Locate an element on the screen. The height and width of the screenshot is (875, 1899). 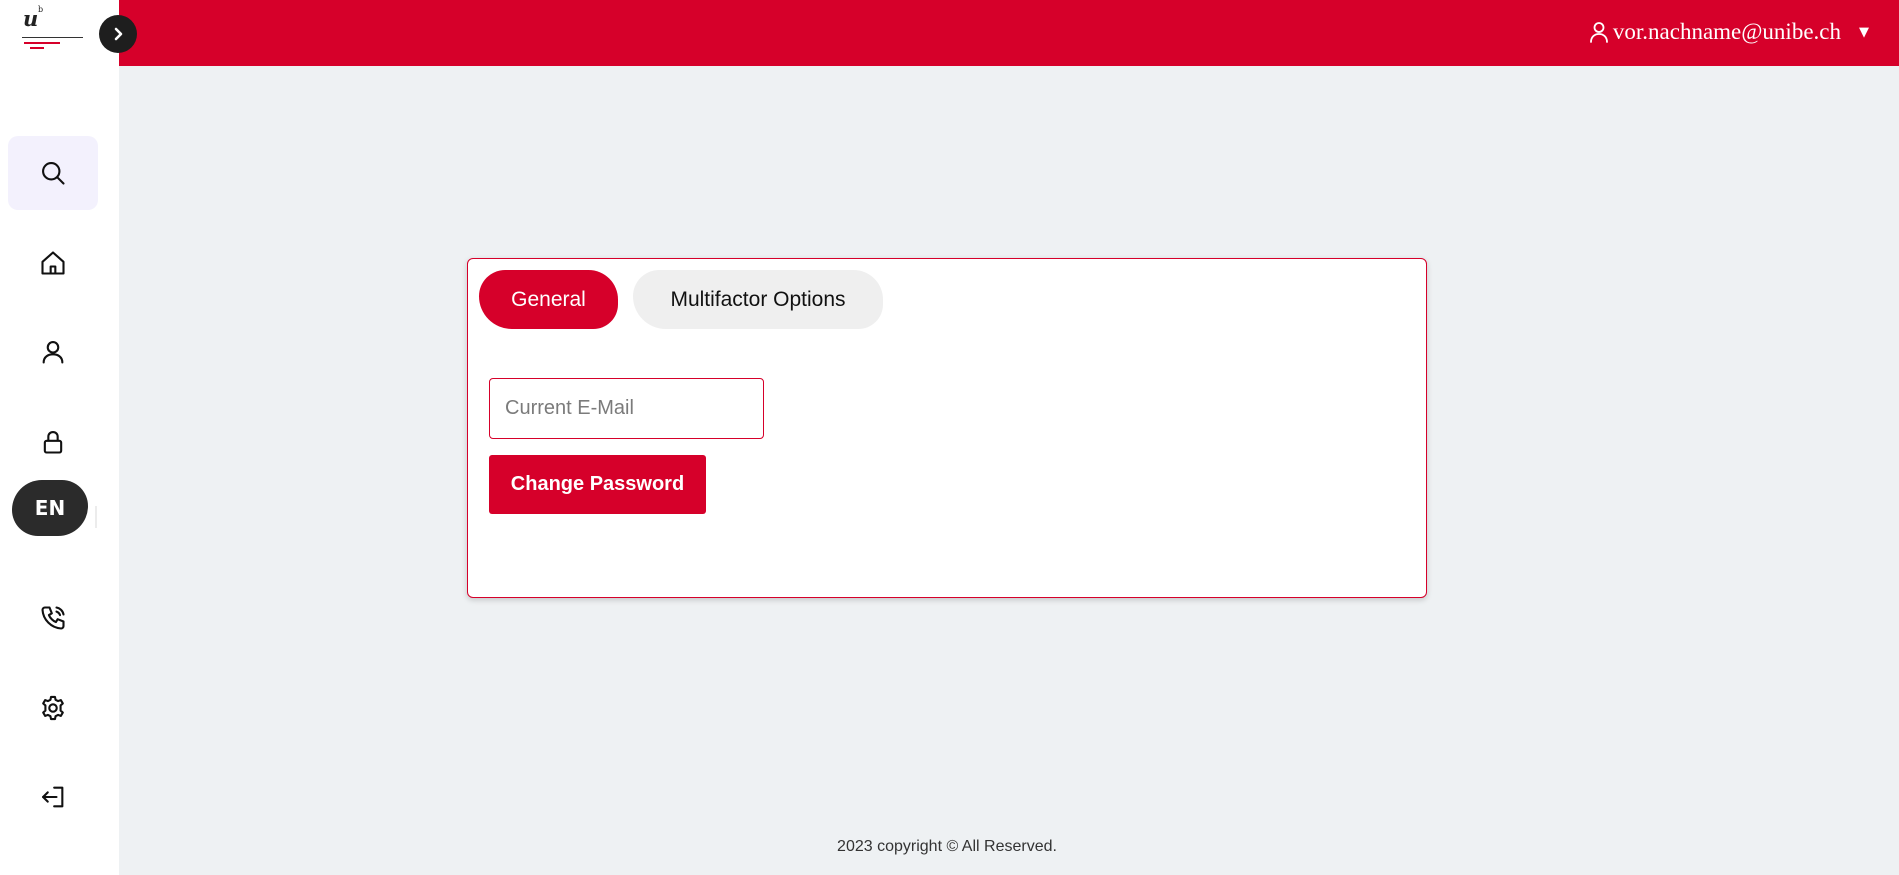
user-menu-dropdown: vor.nachname@unibe.ch ▼ is located at coordinates (1728, 32).